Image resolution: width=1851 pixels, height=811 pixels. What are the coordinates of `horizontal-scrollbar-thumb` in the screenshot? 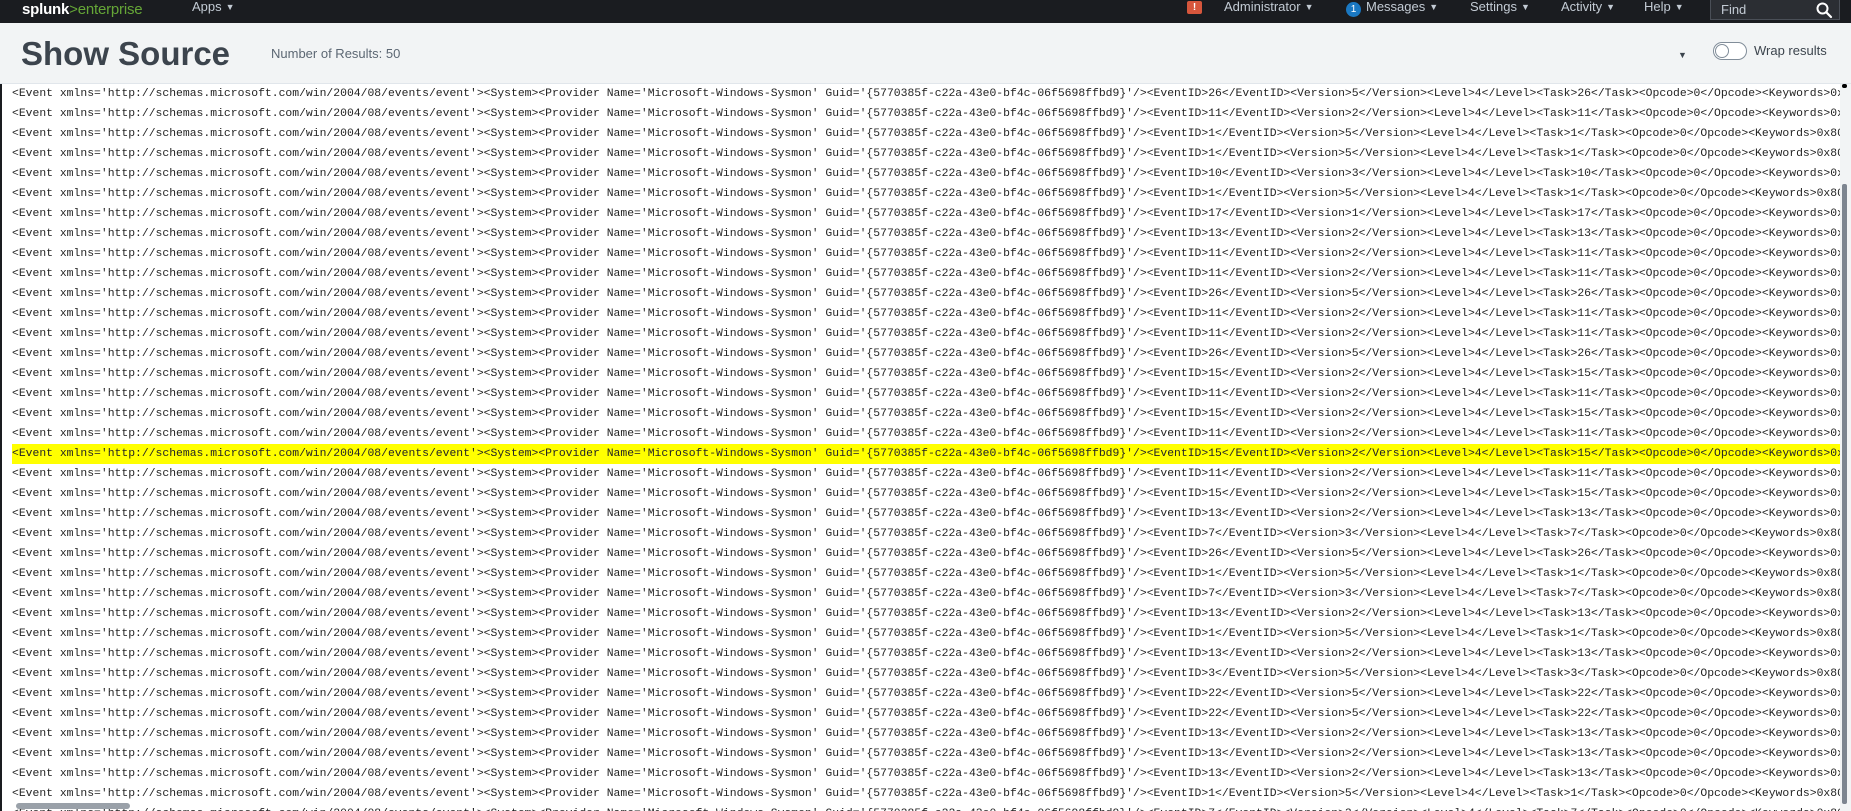 It's located at (73, 806).